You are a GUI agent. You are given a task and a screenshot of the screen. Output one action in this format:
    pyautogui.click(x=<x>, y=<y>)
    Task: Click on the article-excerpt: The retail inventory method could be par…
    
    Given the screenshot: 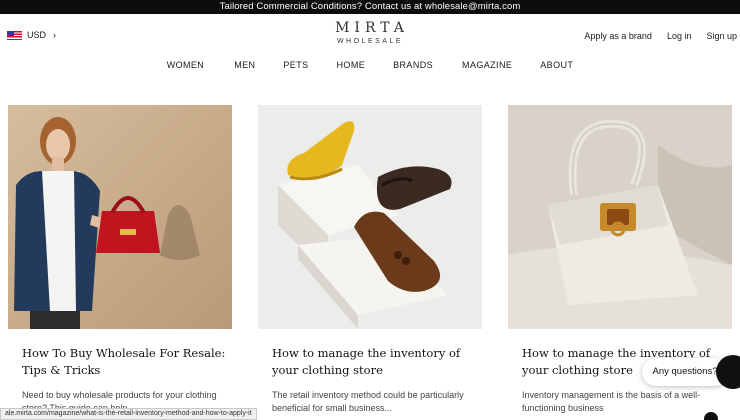 What is the action you would take?
    pyautogui.click(x=368, y=401)
    